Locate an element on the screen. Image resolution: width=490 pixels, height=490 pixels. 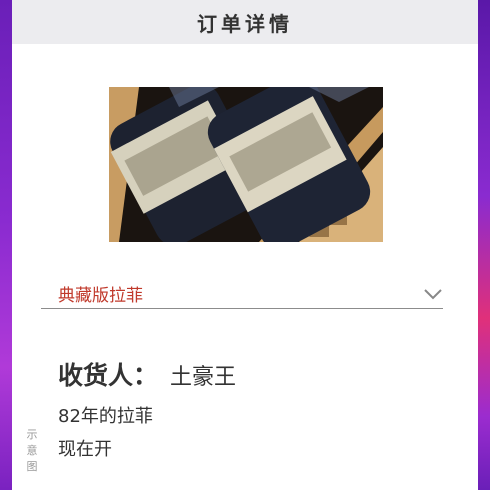
edition-select: 典藏版拉菲 is located at coordinates (242, 292).